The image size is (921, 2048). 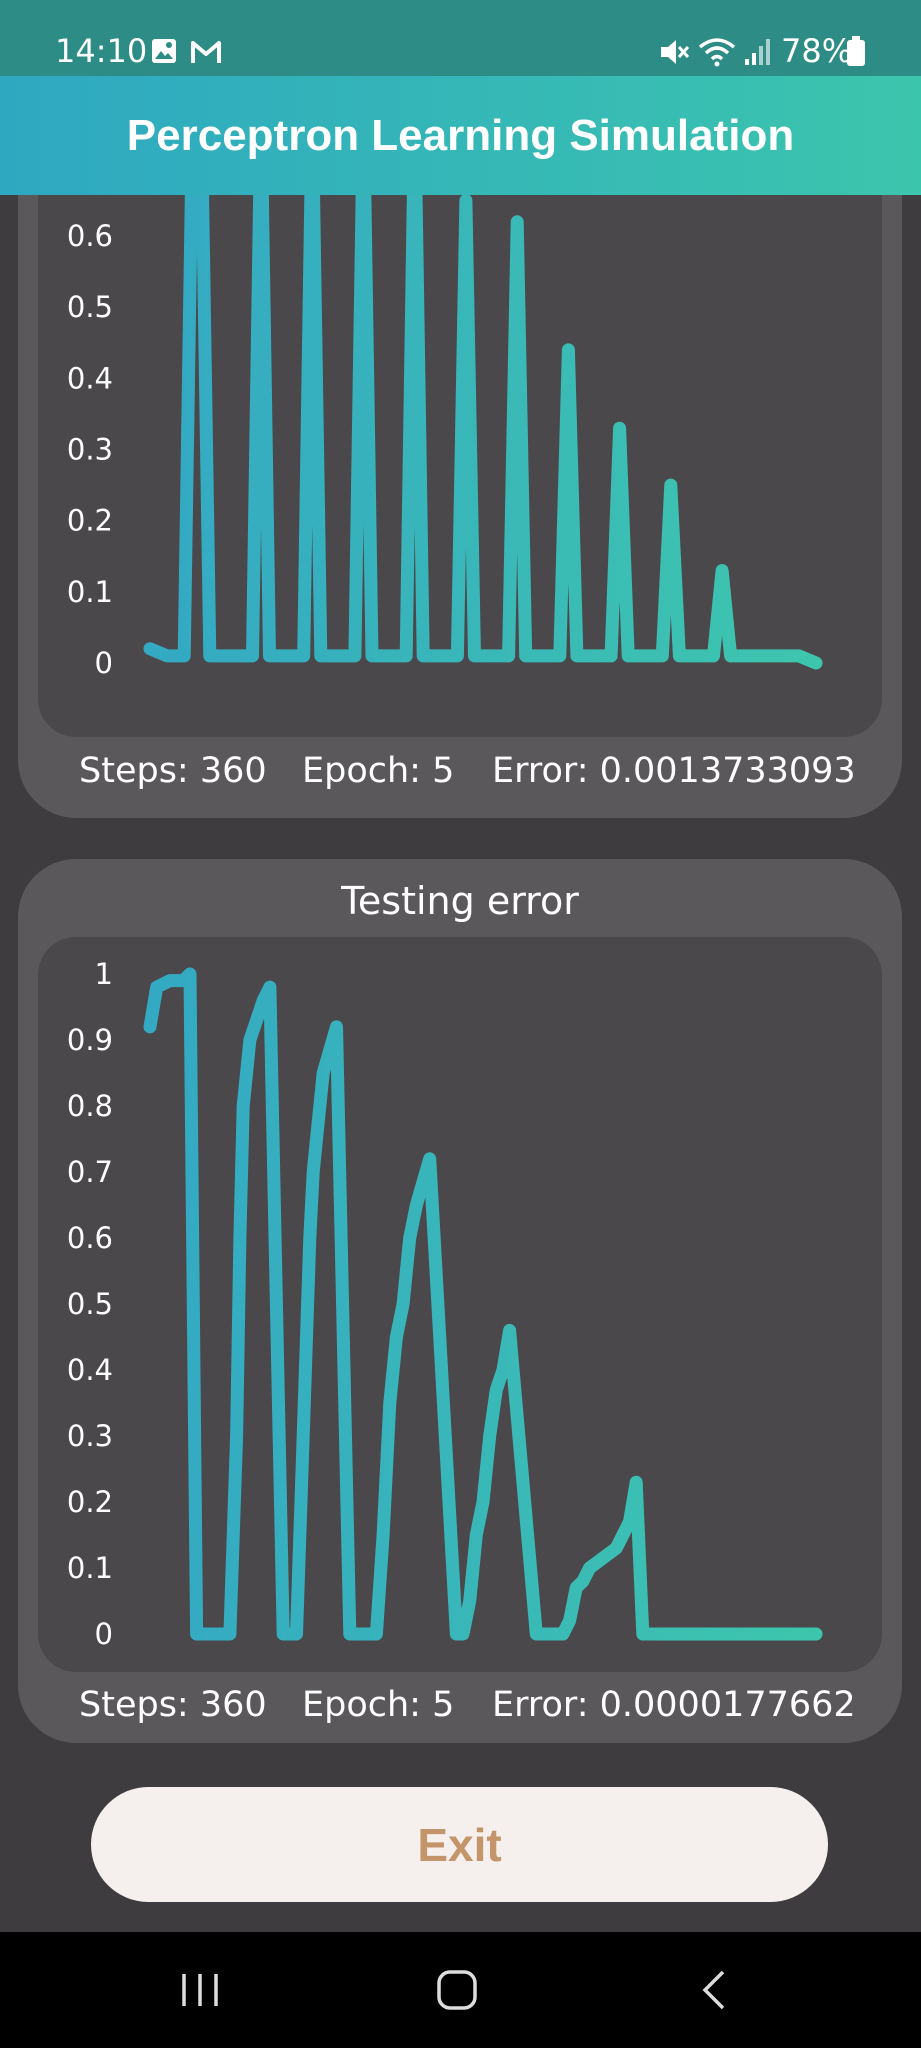 What do you see at coordinates (206, 52) in the screenshot?
I see `gmail-icon` at bounding box center [206, 52].